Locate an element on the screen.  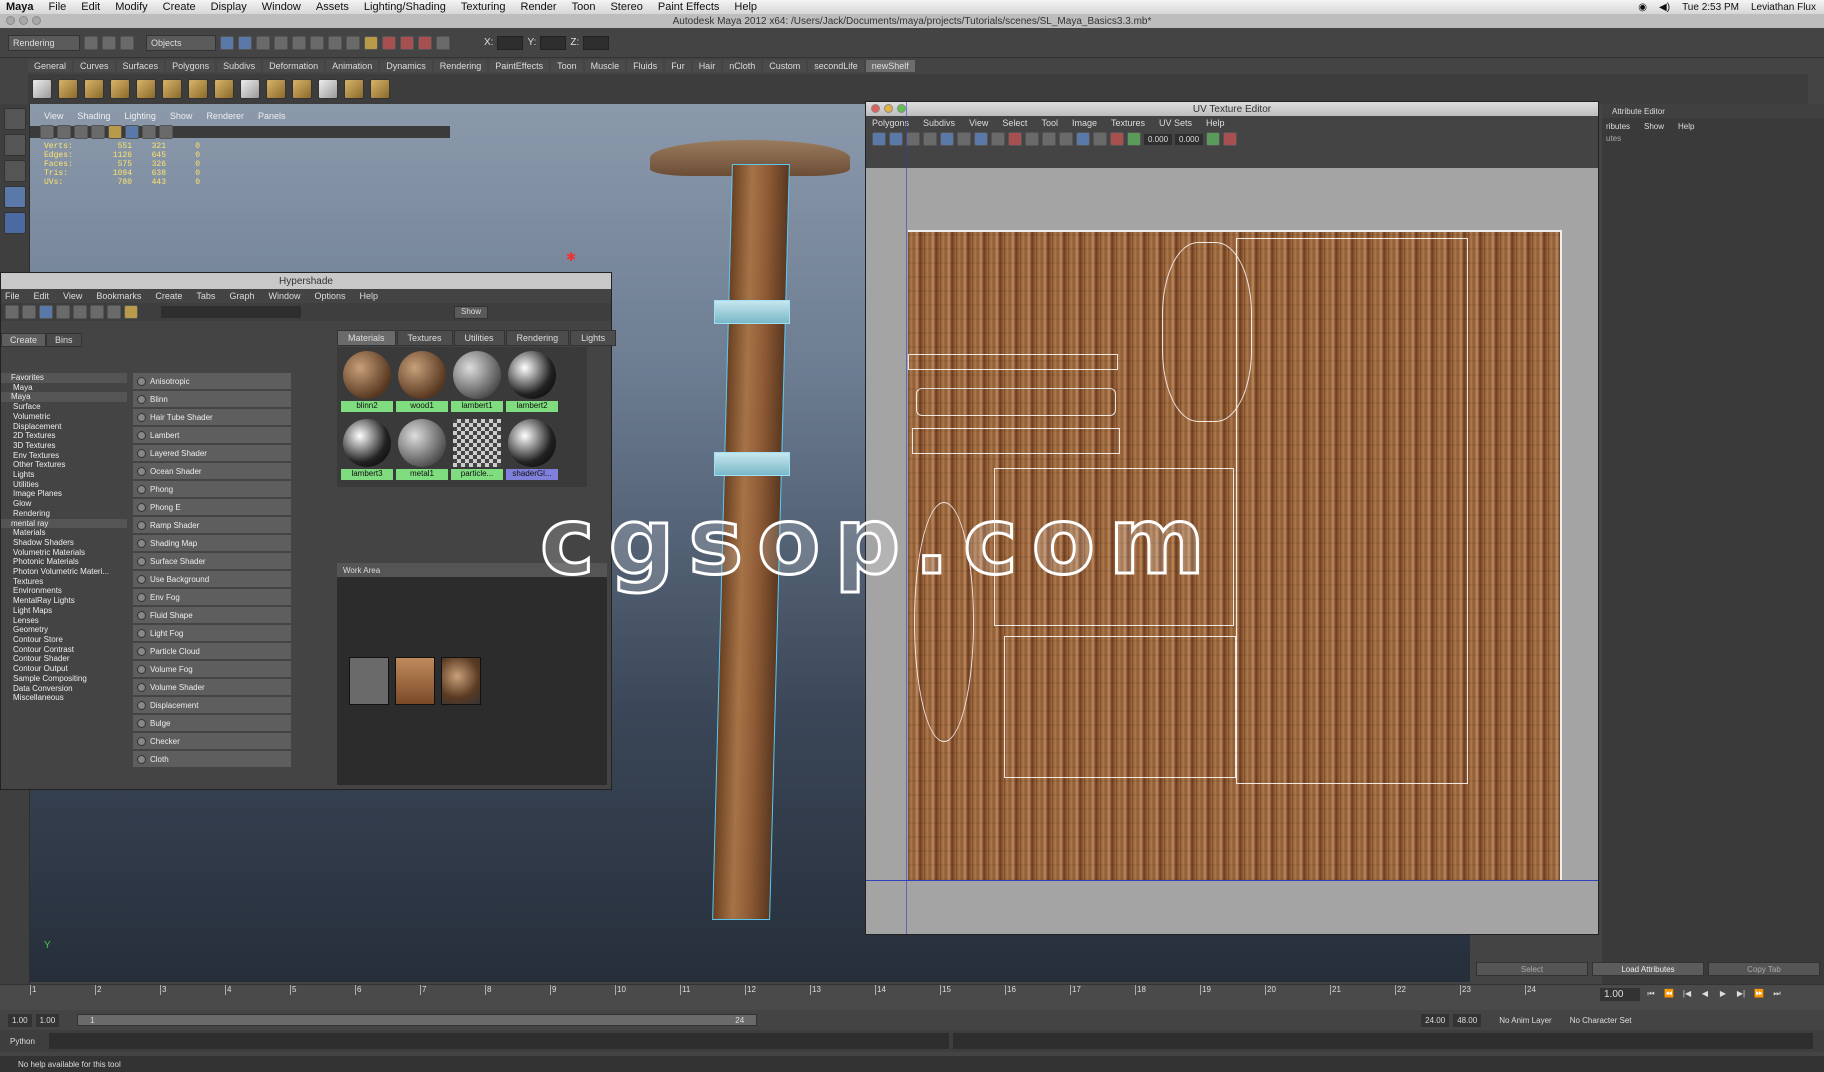
node-item-anisotropic: Anisotropic is located at coordinates (212, 381).